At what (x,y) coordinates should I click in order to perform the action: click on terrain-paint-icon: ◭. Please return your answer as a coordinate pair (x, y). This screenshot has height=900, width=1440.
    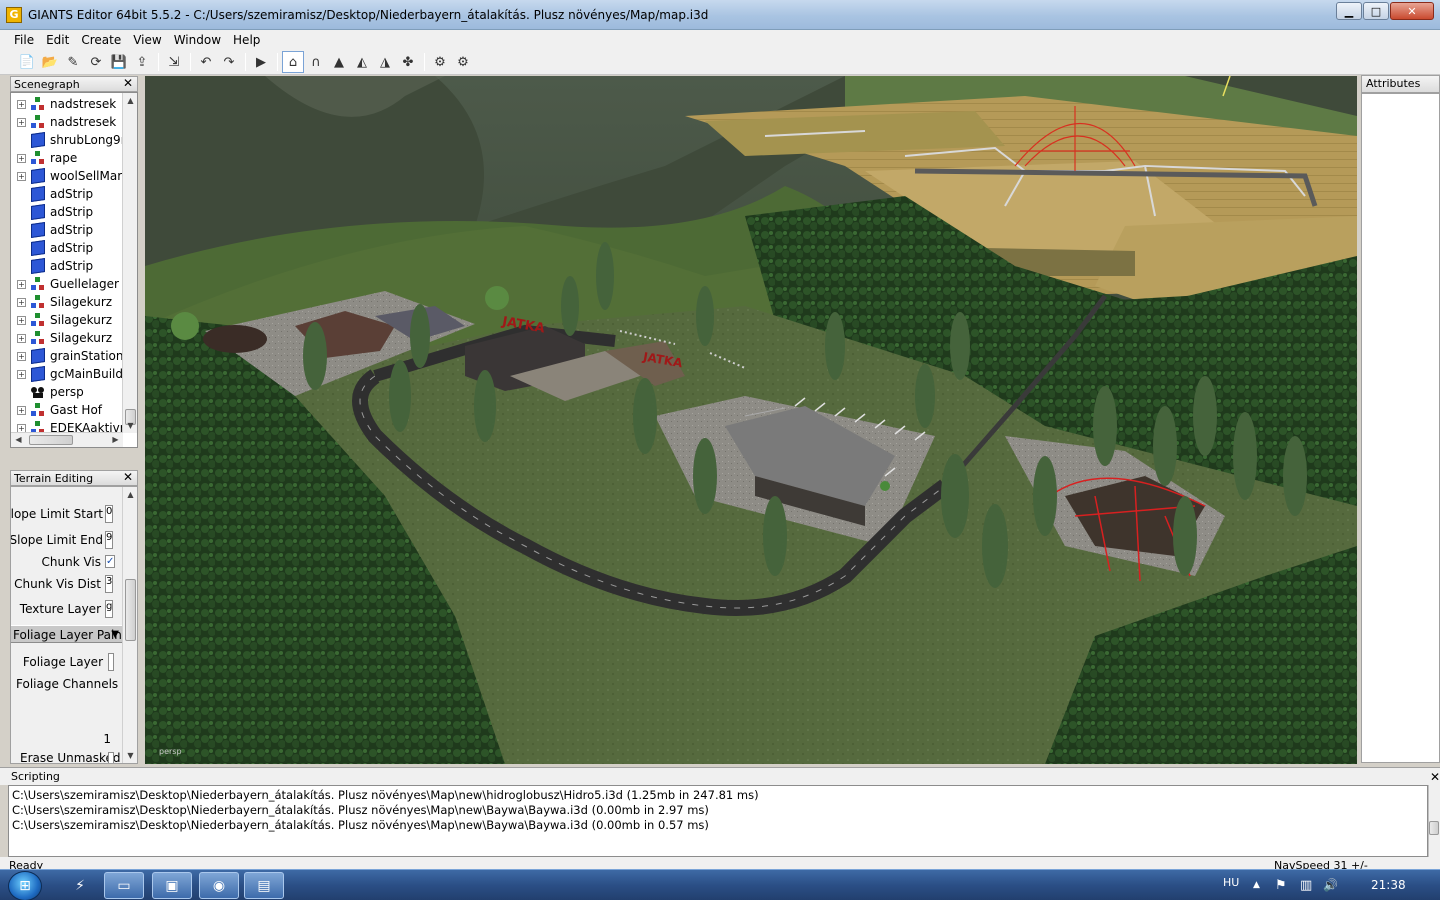
    Looking at the image, I should click on (362, 62).